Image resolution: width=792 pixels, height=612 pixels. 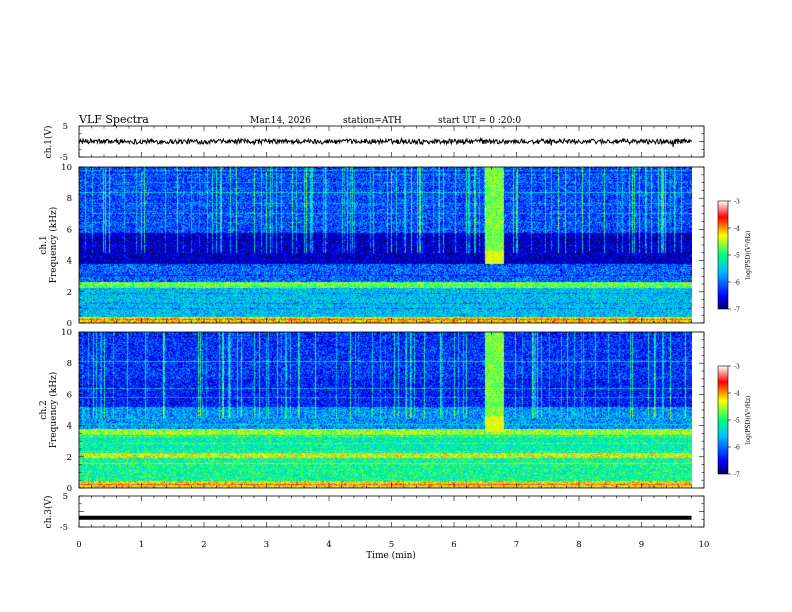 What do you see at coordinates (65, 127) in the screenshot?
I see `ch1-ytick-top: 5` at bounding box center [65, 127].